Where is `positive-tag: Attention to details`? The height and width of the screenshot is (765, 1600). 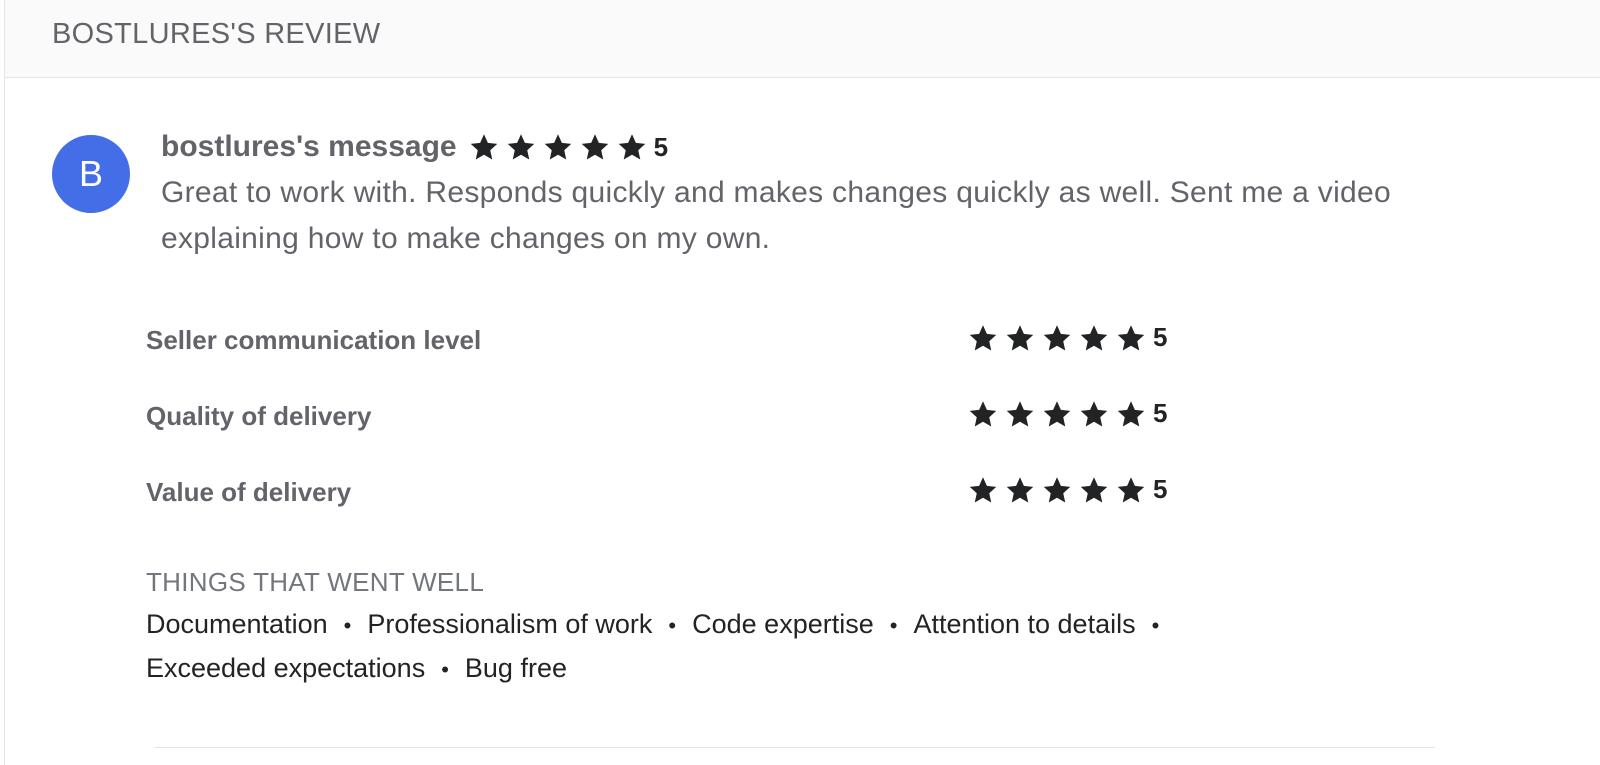
positive-tag: Attention to details is located at coordinates (1024, 624).